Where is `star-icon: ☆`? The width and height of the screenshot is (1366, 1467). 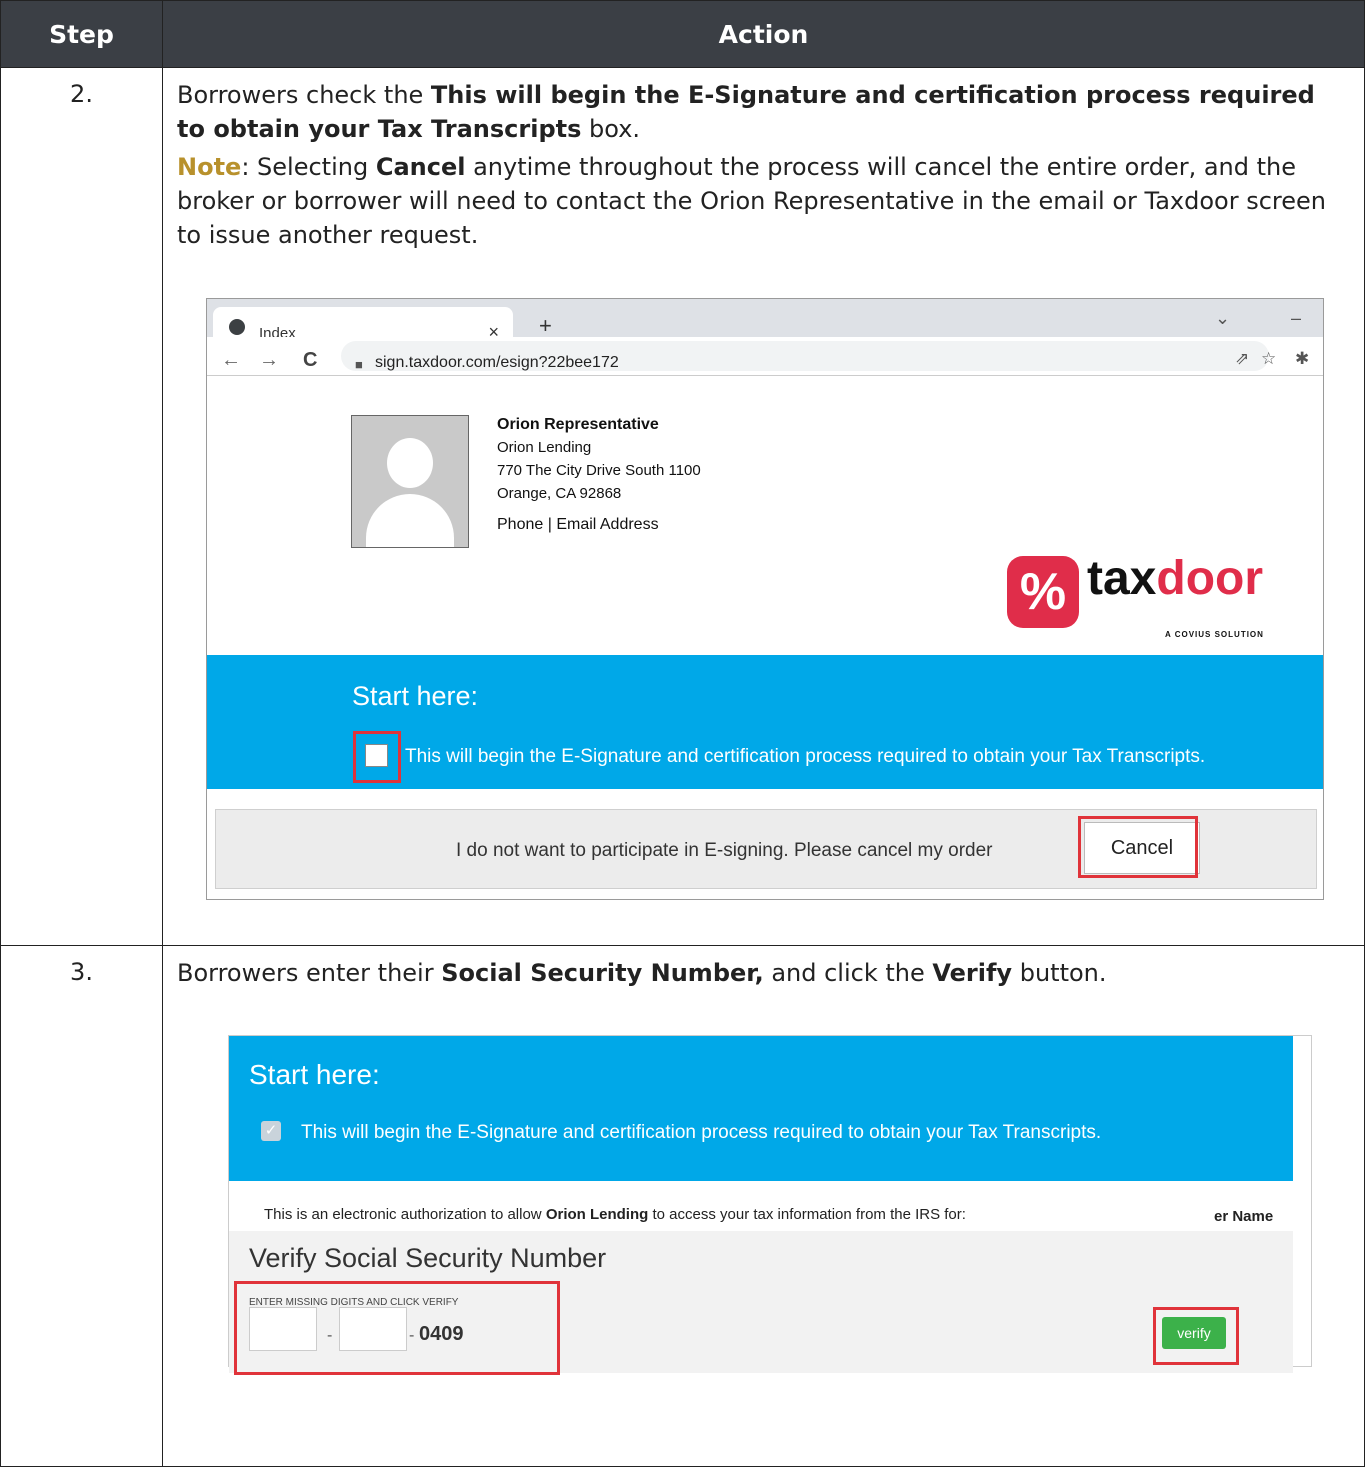 star-icon: ☆ is located at coordinates (1268, 359).